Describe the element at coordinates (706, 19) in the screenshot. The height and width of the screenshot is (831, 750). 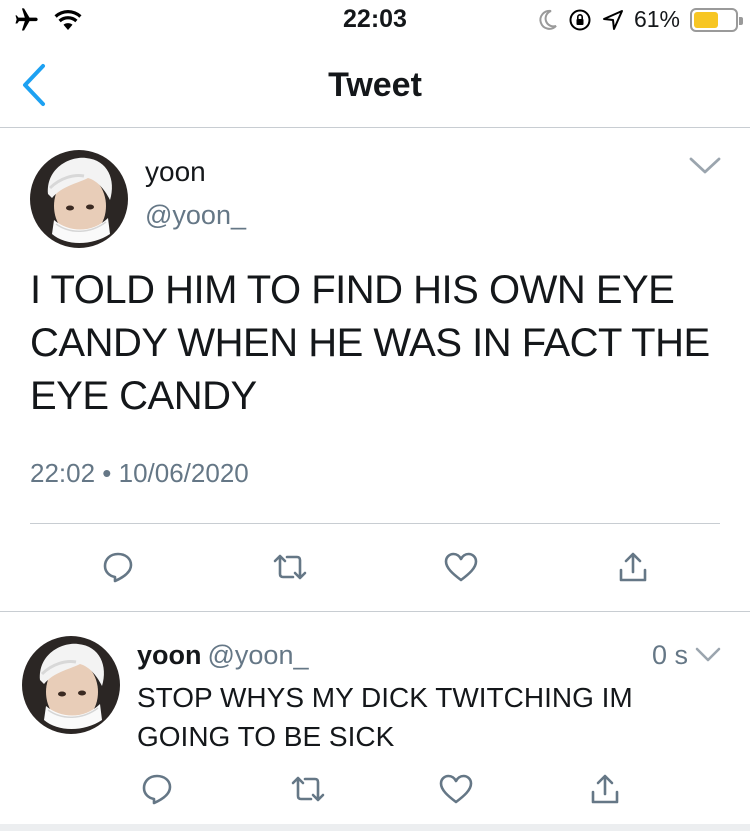
I see `battery-fill` at that location.